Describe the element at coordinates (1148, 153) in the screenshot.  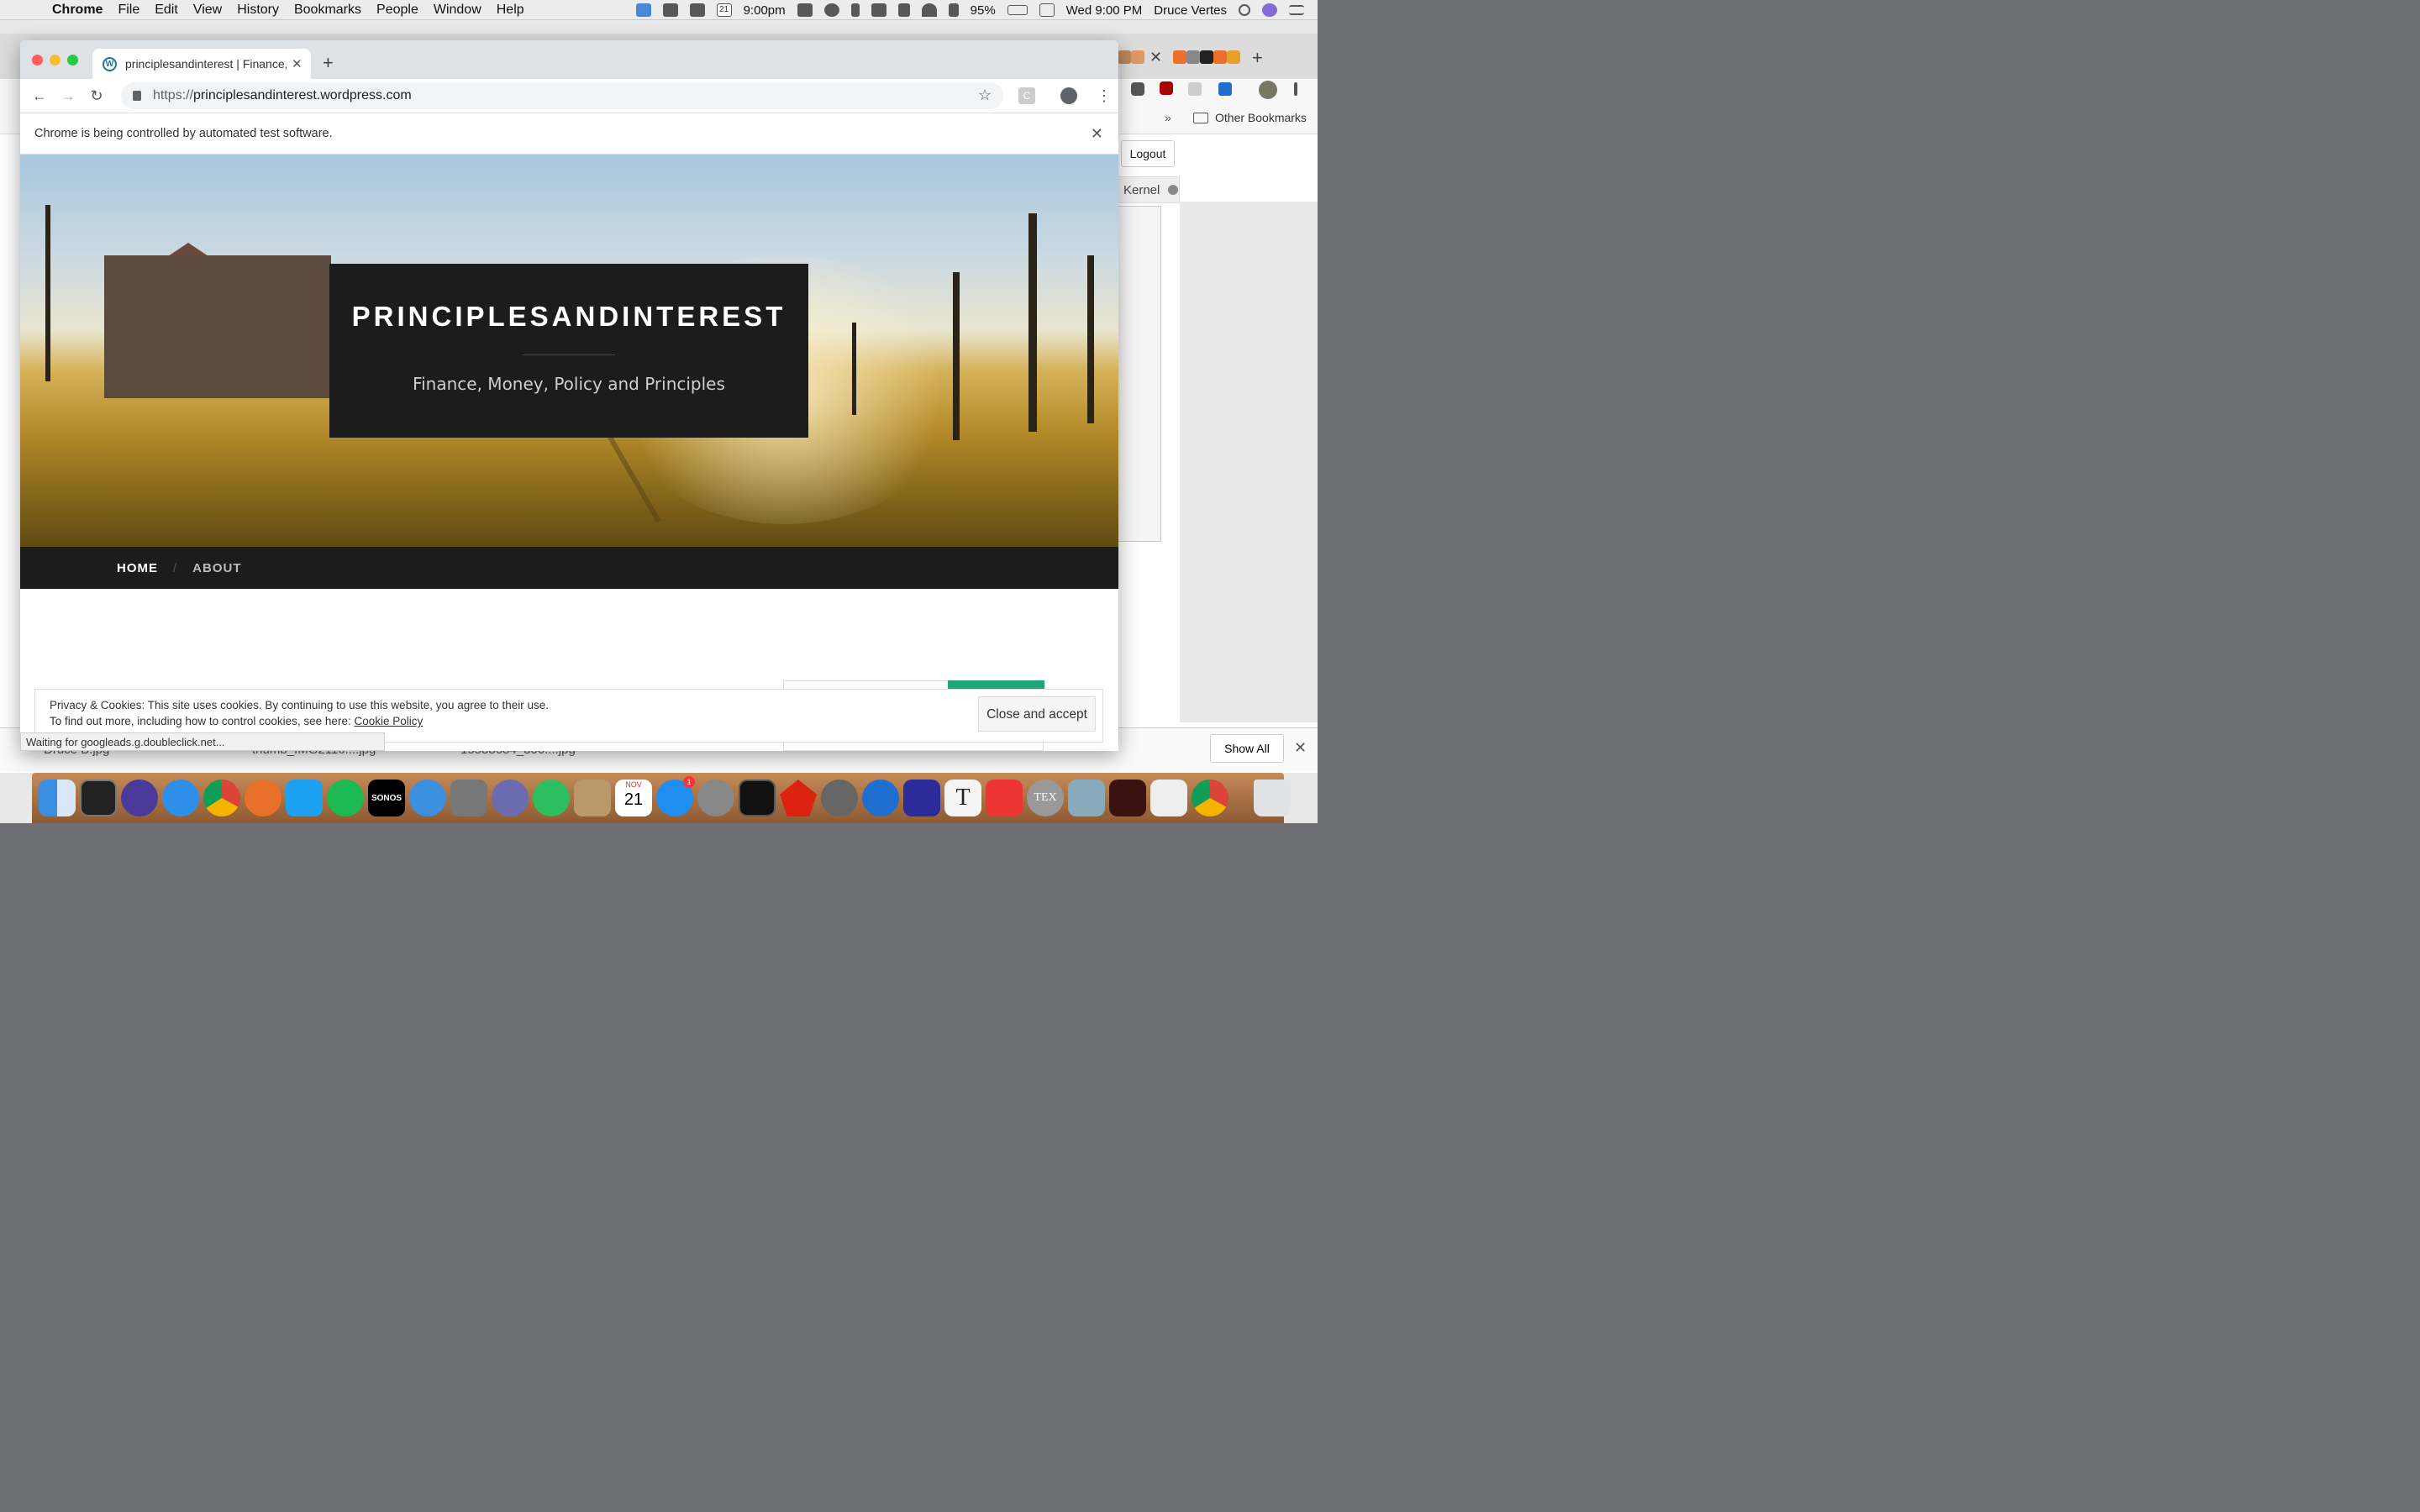
I see `logout-button: Logout` at that location.